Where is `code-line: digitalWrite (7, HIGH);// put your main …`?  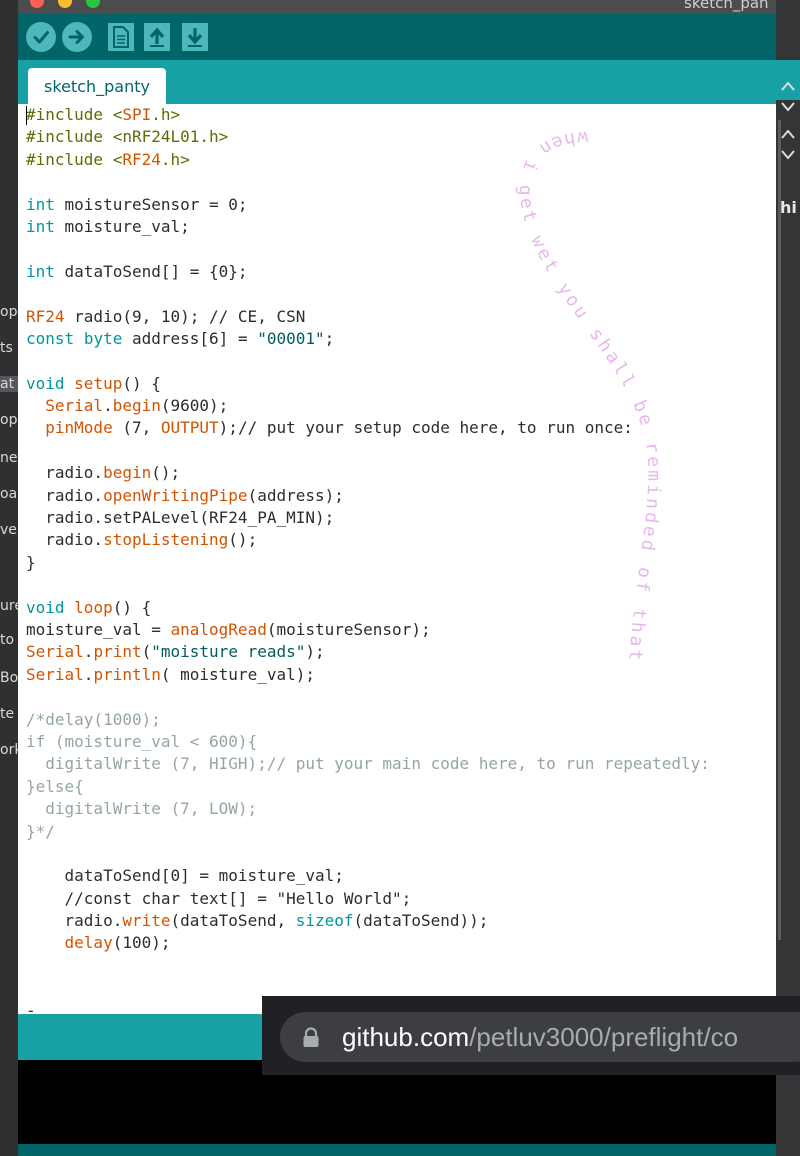
code-line: digitalWrite (7, HIGH);// put your main … is located at coordinates (368, 764).